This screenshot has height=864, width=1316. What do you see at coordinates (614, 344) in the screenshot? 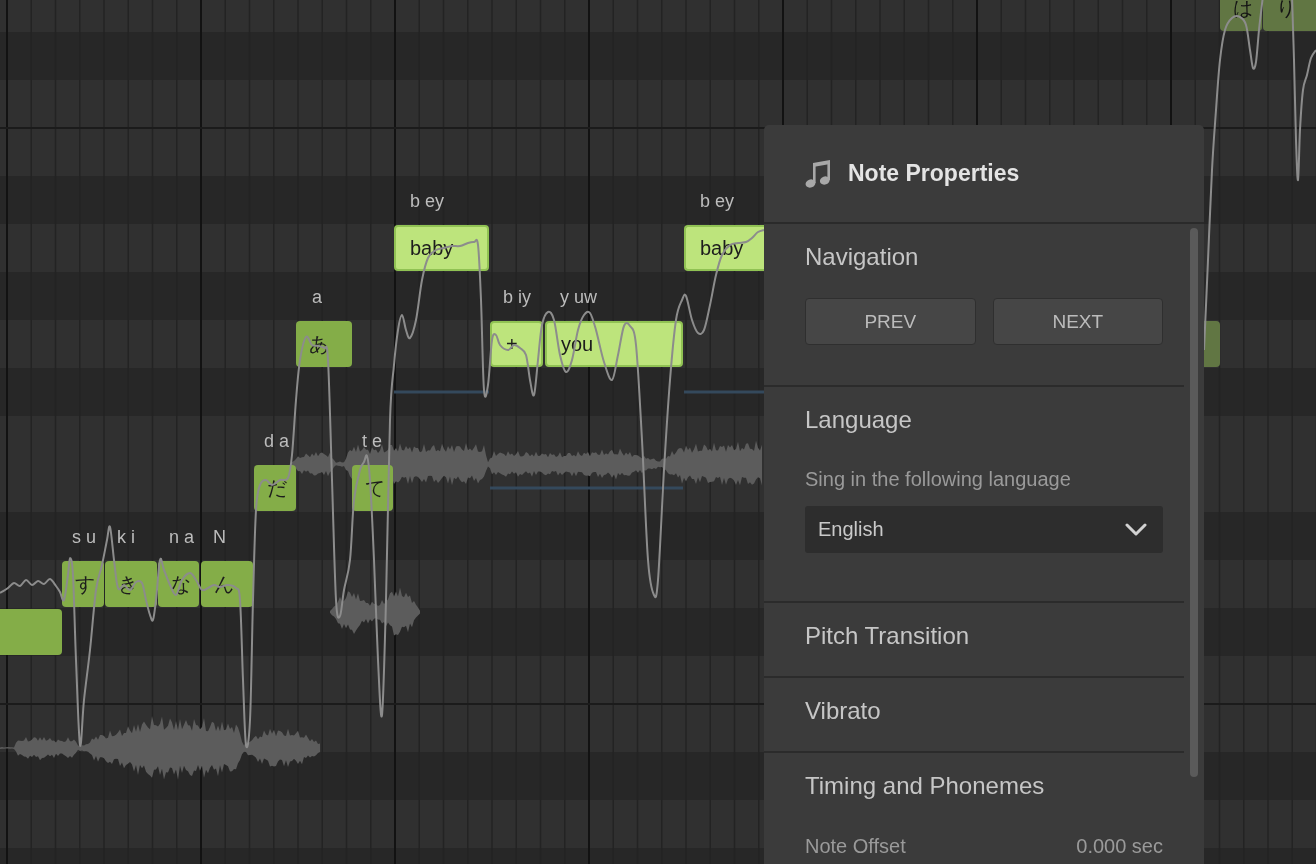
I see `note-block: you` at bounding box center [614, 344].